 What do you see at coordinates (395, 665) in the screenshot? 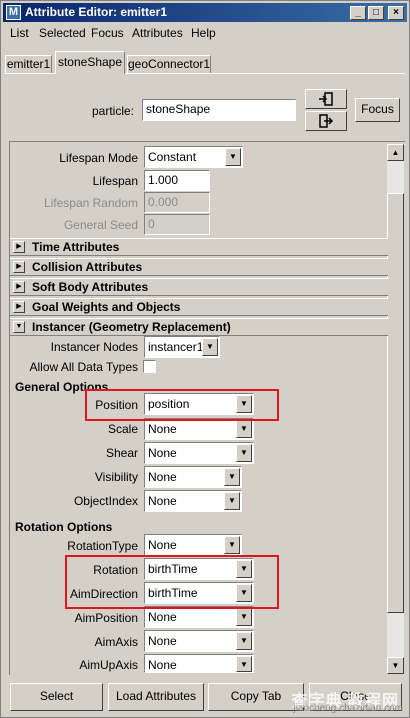
I see `scroll-down-button: ▼` at bounding box center [395, 665].